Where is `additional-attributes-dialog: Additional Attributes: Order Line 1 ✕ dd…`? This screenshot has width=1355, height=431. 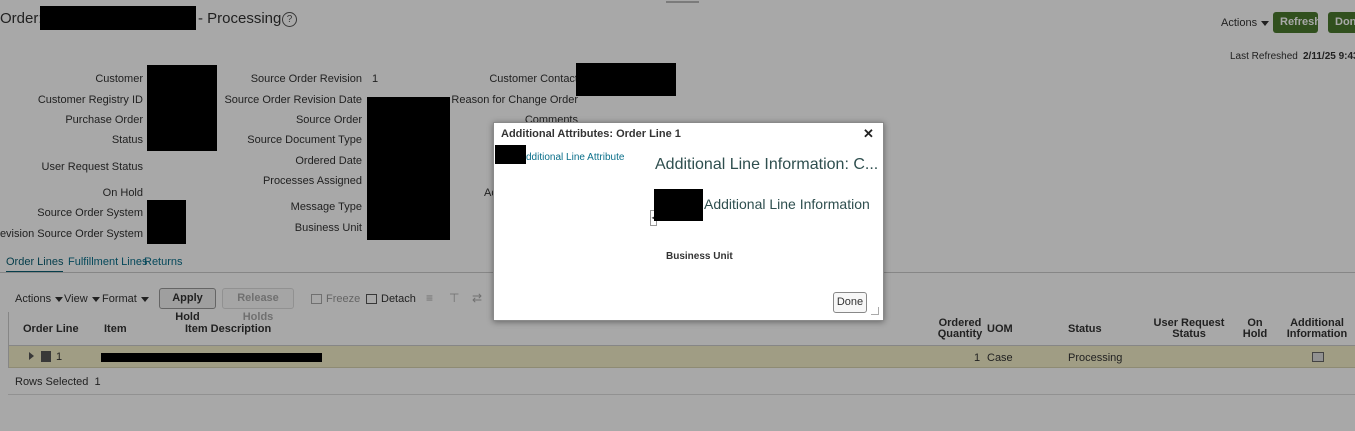 additional-attributes-dialog: Additional Attributes: Order Line 1 ✕ dd… is located at coordinates (688, 221).